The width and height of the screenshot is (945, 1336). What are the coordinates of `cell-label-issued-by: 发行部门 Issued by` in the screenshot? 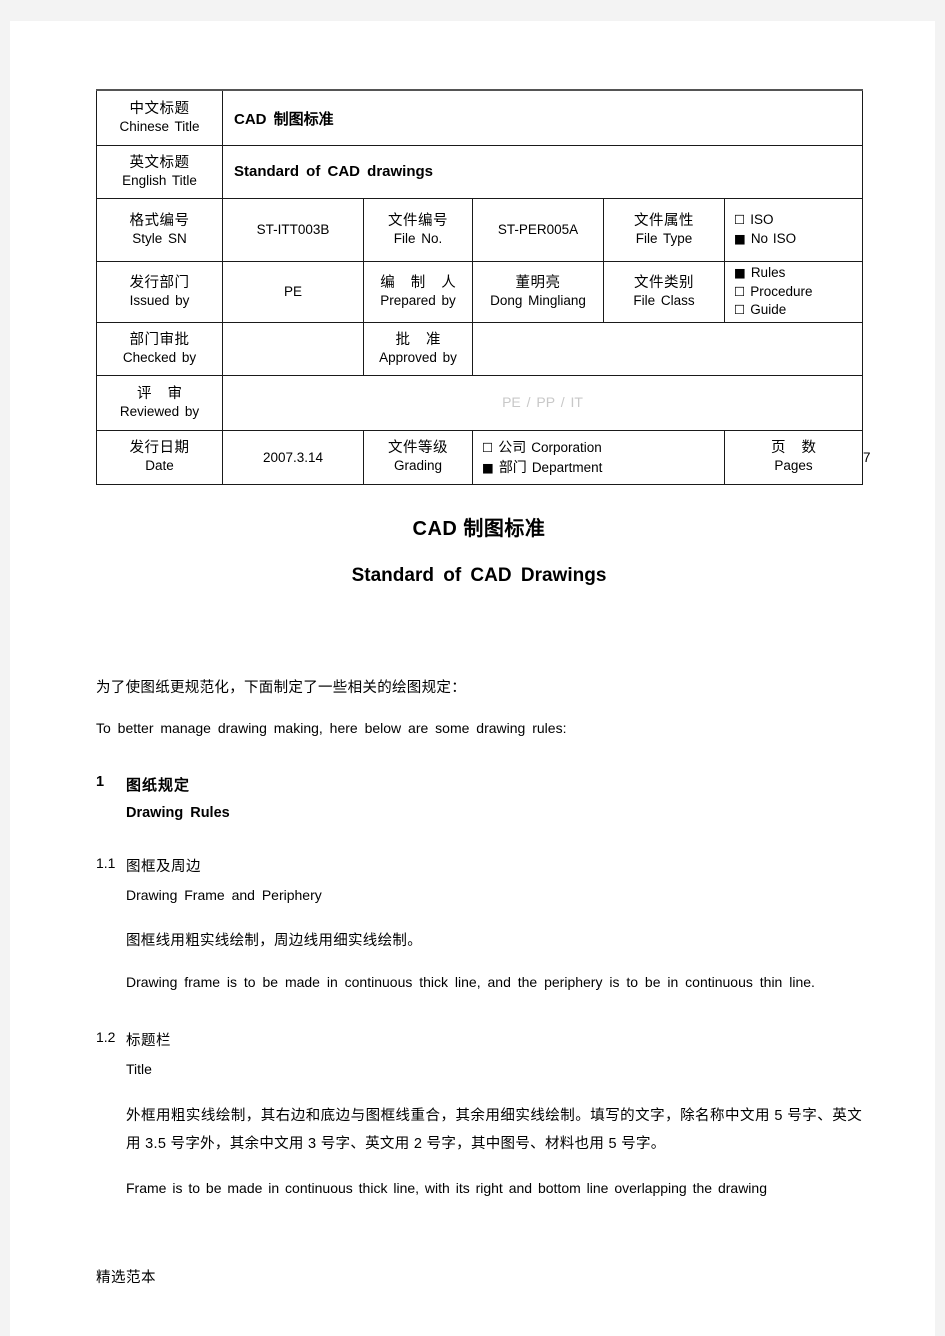 It's located at (159, 292).